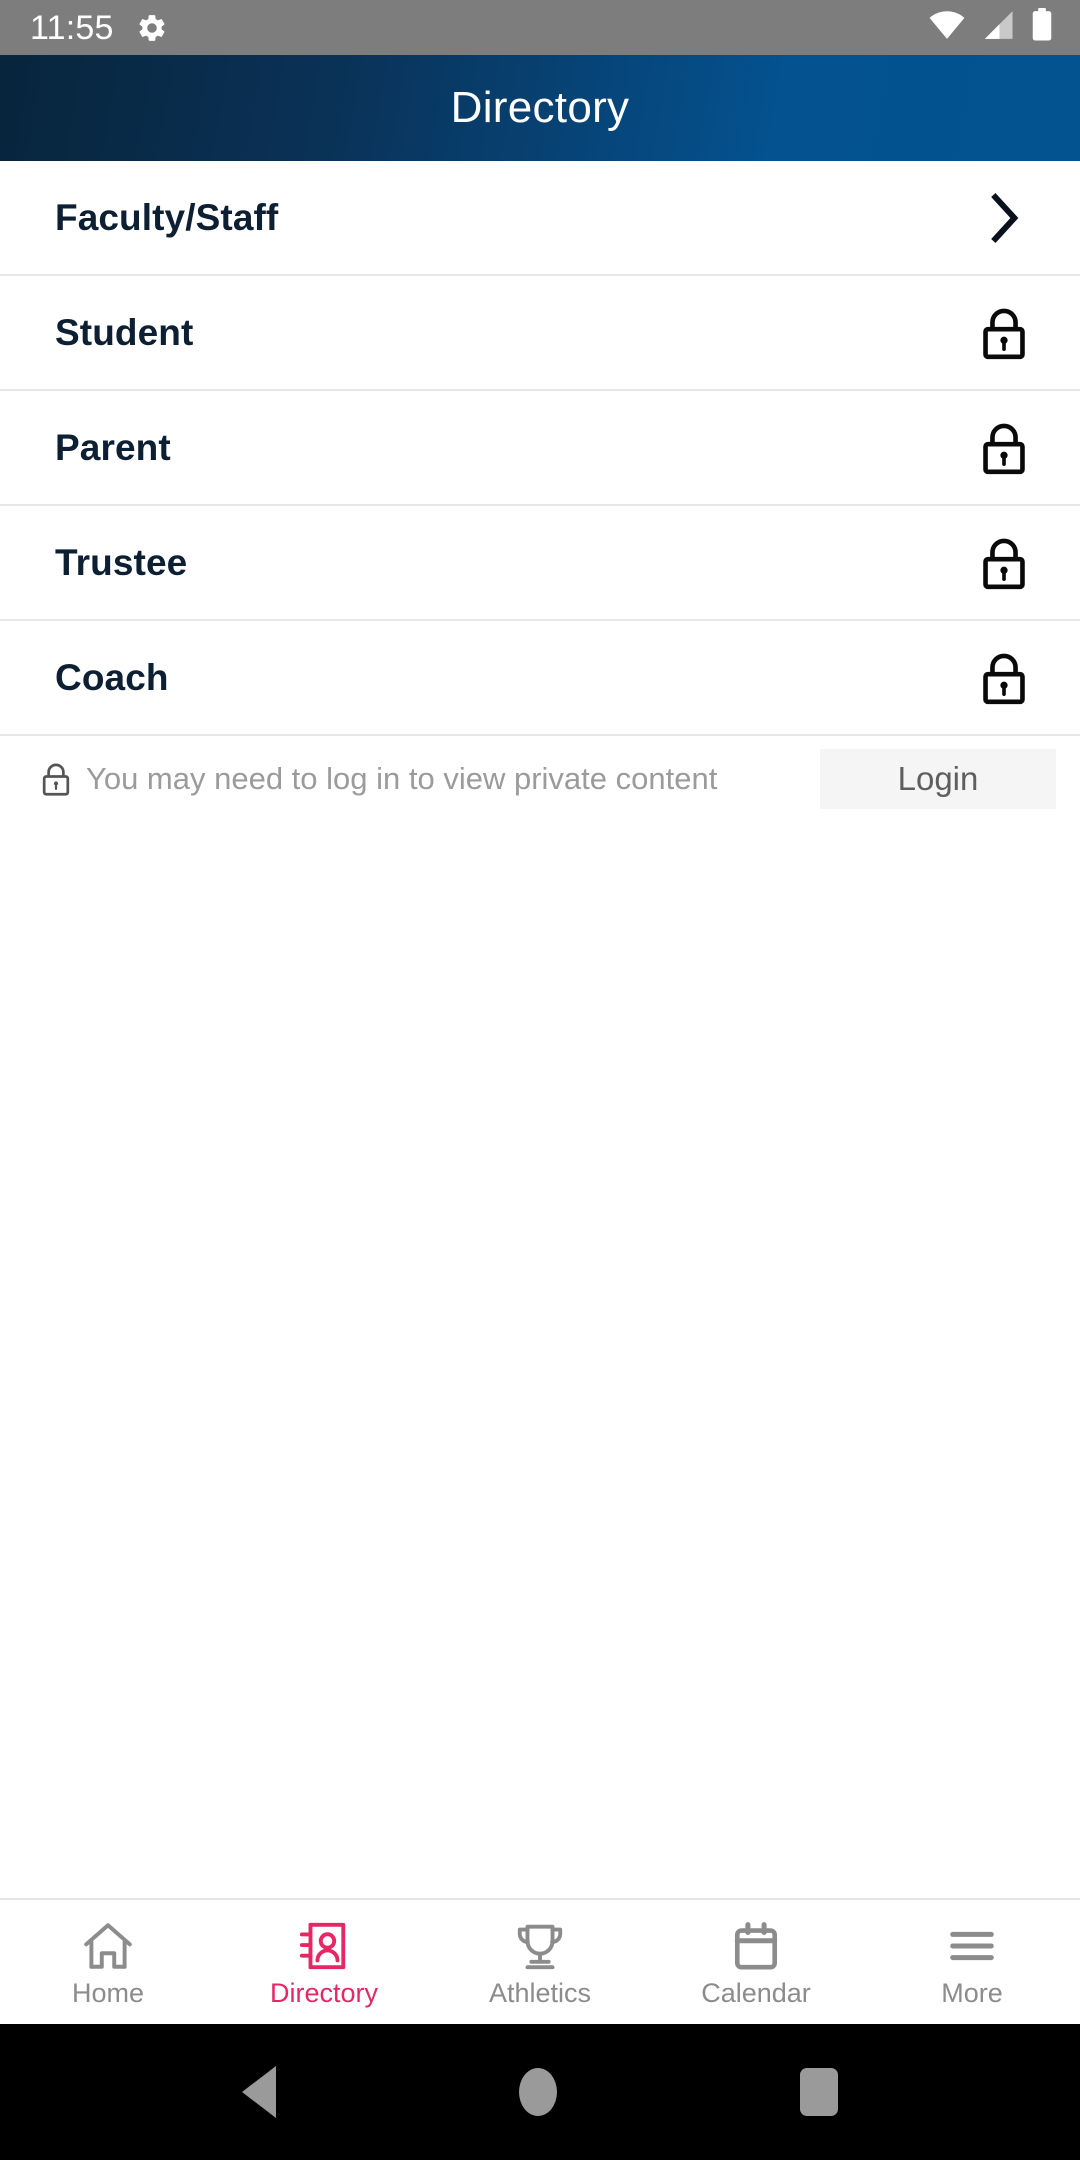  Describe the element at coordinates (124, 332) in the screenshot. I see `list-item-label: Student` at that location.